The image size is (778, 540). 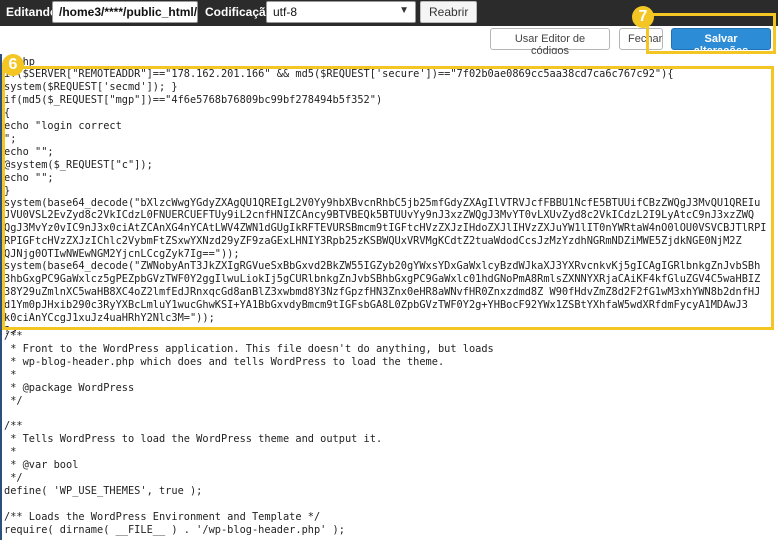 I want to click on step-6-badge: 6, so click(x=13, y=65).